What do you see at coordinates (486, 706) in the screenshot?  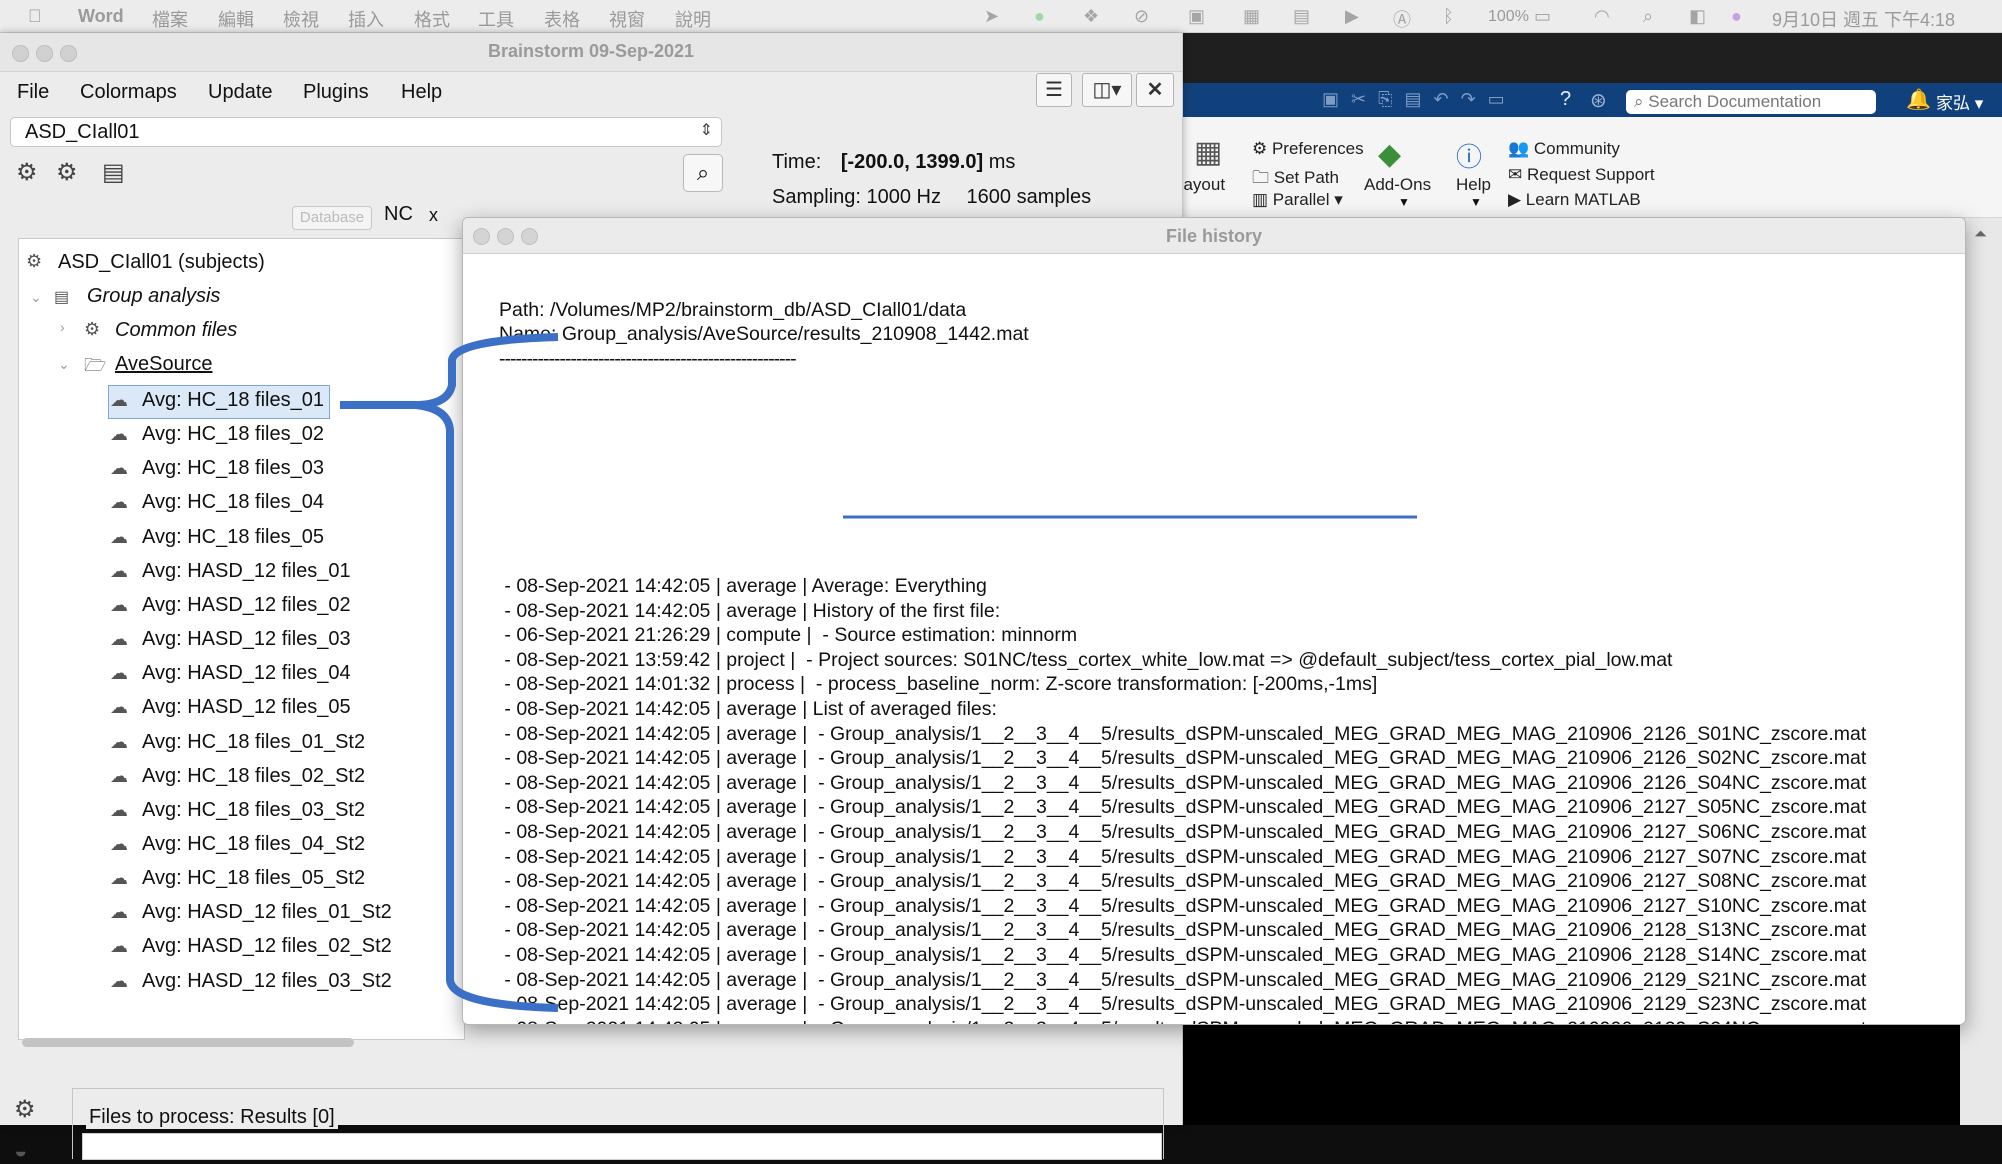 I see `annotation-brace-lower` at bounding box center [486, 706].